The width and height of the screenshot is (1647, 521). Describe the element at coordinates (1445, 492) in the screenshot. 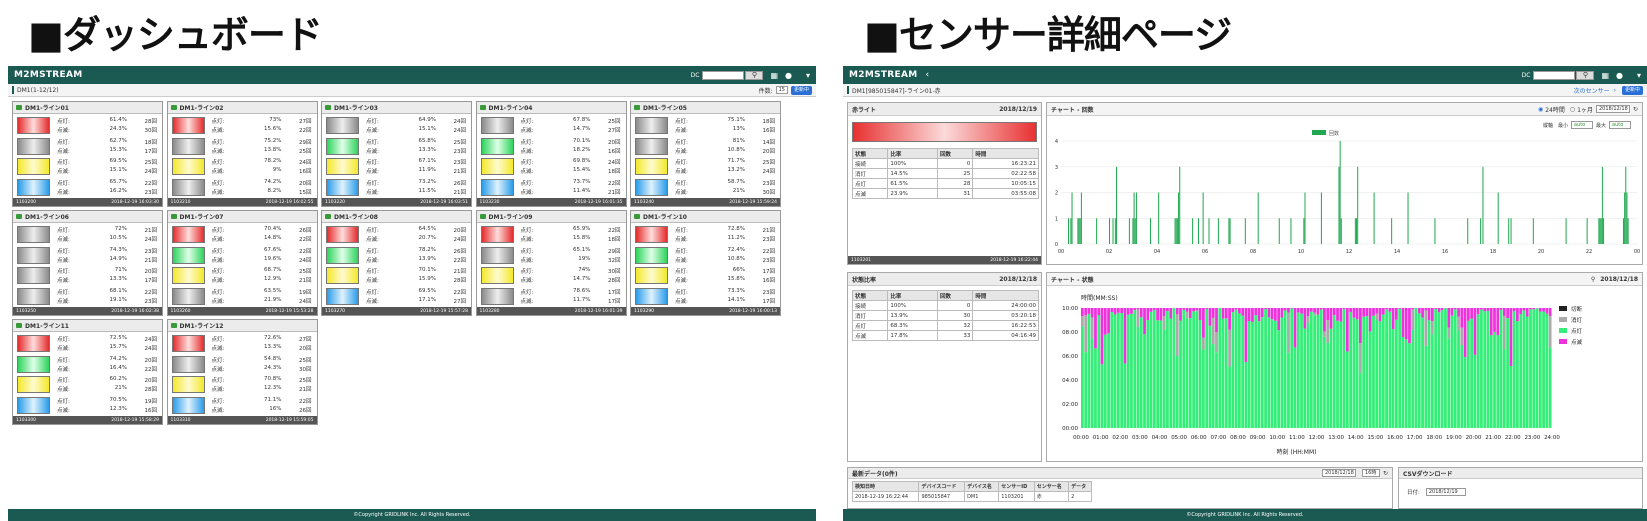

I see `csv-date-input: 2018/12/19` at that location.